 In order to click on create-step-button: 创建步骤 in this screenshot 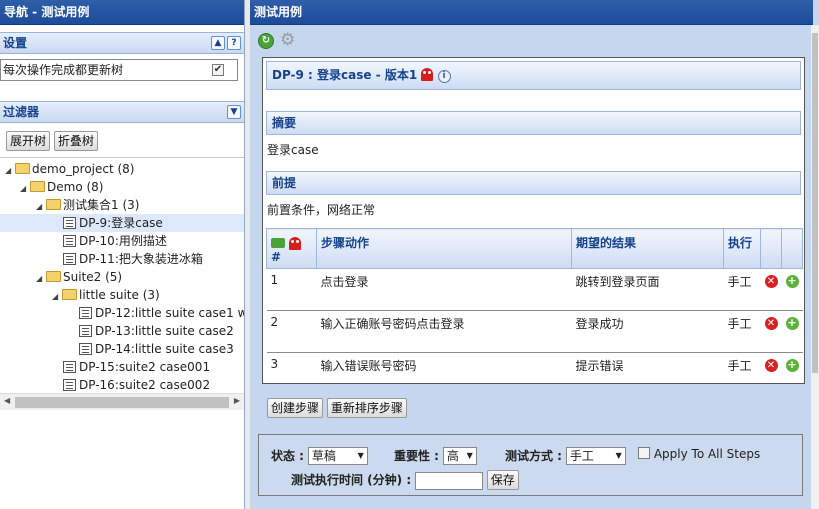, I will do `click(295, 408)`.